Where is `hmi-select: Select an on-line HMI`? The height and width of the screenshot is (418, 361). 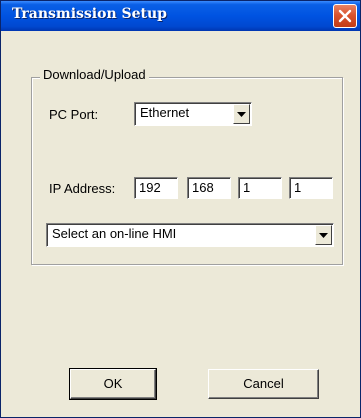
hmi-select: Select an on-line HMI is located at coordinates (190, 235).